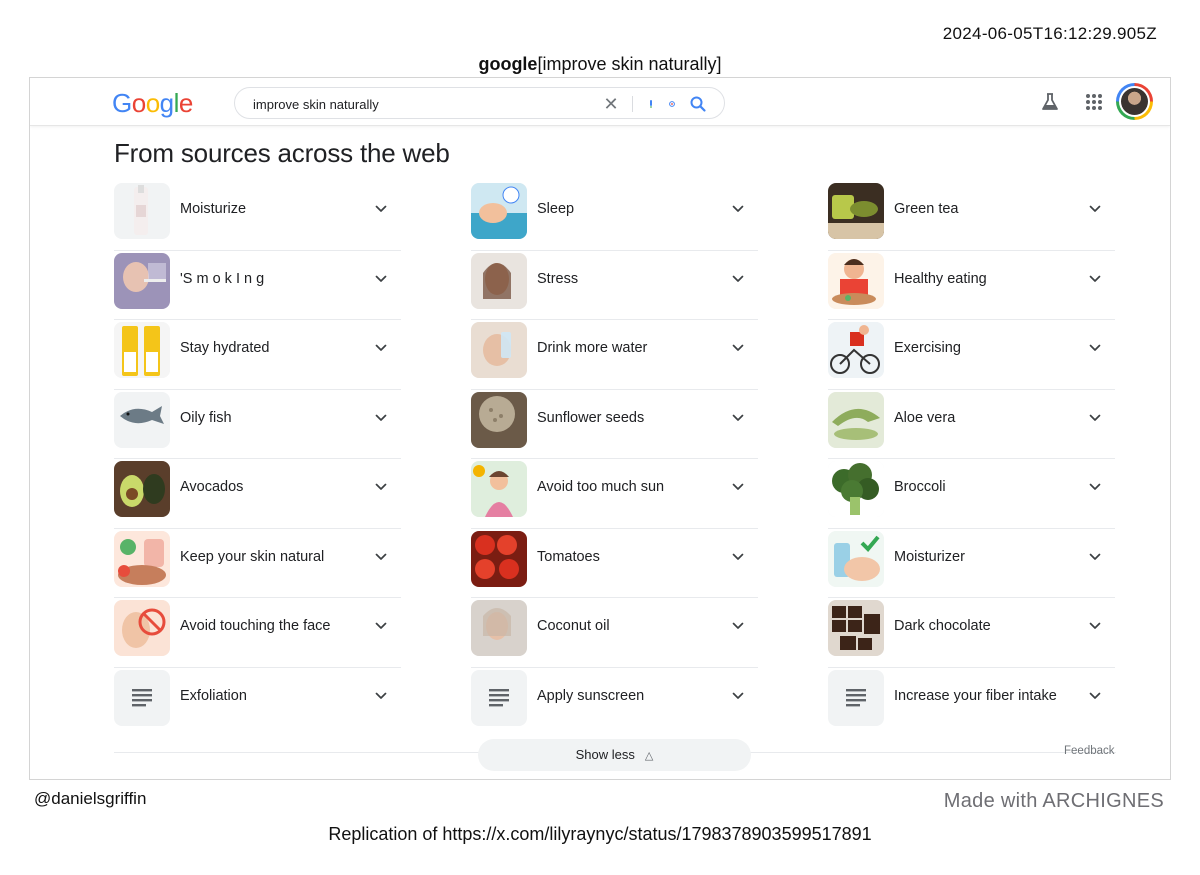  What do you see at coordinates (225, 348) in the screenshot?
I see `topic-label: Stay hydrated` at bounding box center [225, 348].